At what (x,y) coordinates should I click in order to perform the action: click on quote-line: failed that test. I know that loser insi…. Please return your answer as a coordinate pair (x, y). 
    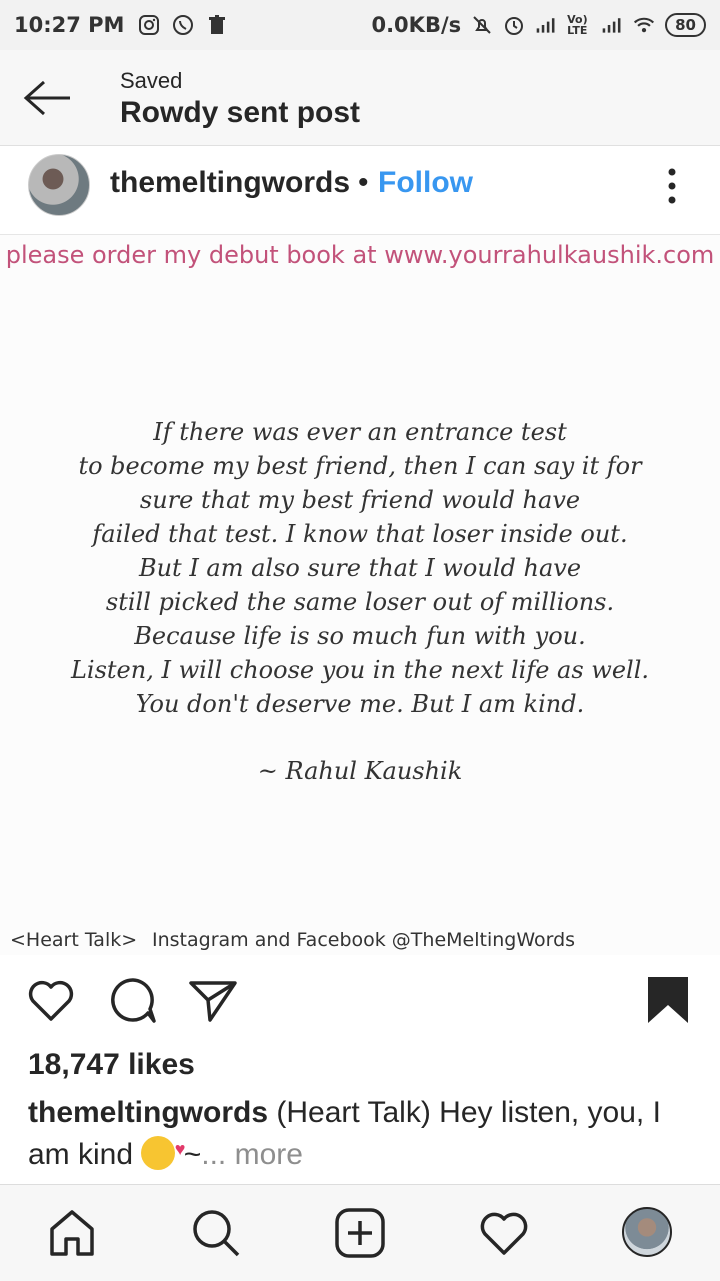
    Looking at the image, I should click on (360, 534).